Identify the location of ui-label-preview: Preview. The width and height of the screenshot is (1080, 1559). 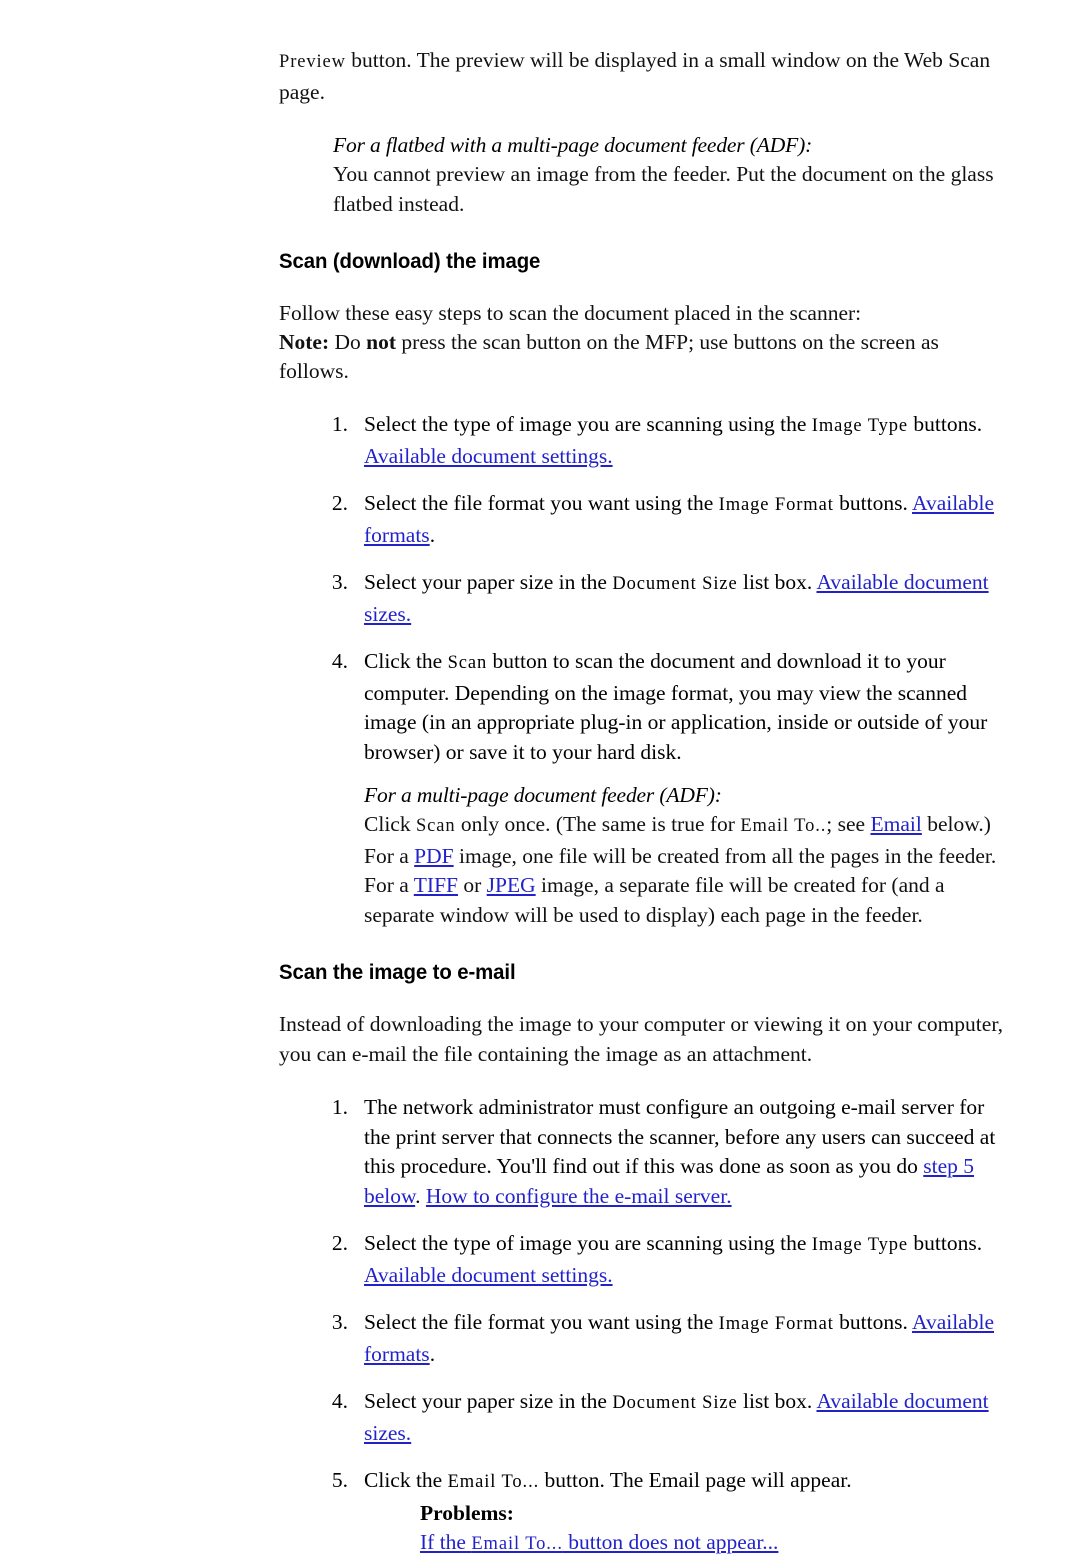
(312, 62).